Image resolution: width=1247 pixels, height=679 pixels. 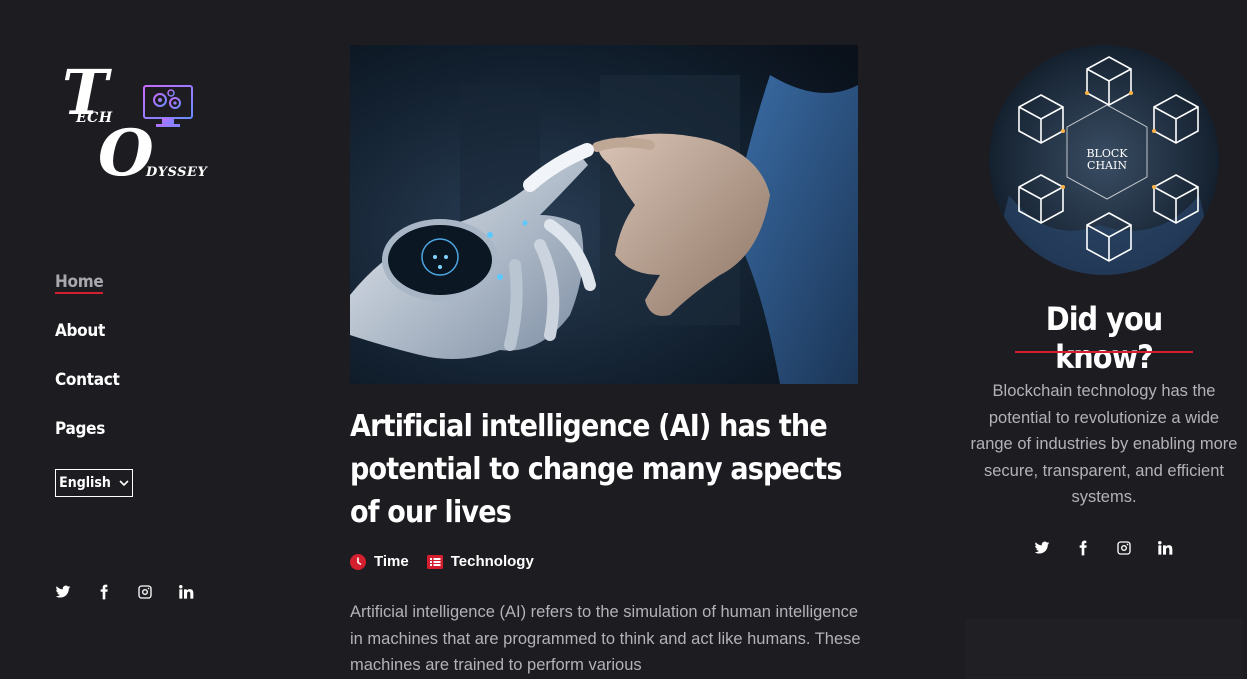 I want to click on facebook-link-right, so click(x=1095, y=548).